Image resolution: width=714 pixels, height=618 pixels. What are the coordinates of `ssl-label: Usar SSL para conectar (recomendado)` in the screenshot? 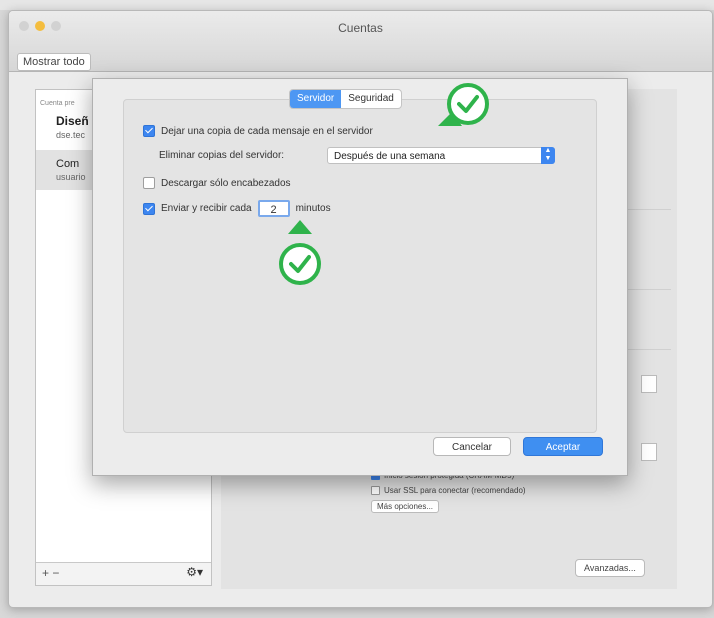 It's located at (455, 490).